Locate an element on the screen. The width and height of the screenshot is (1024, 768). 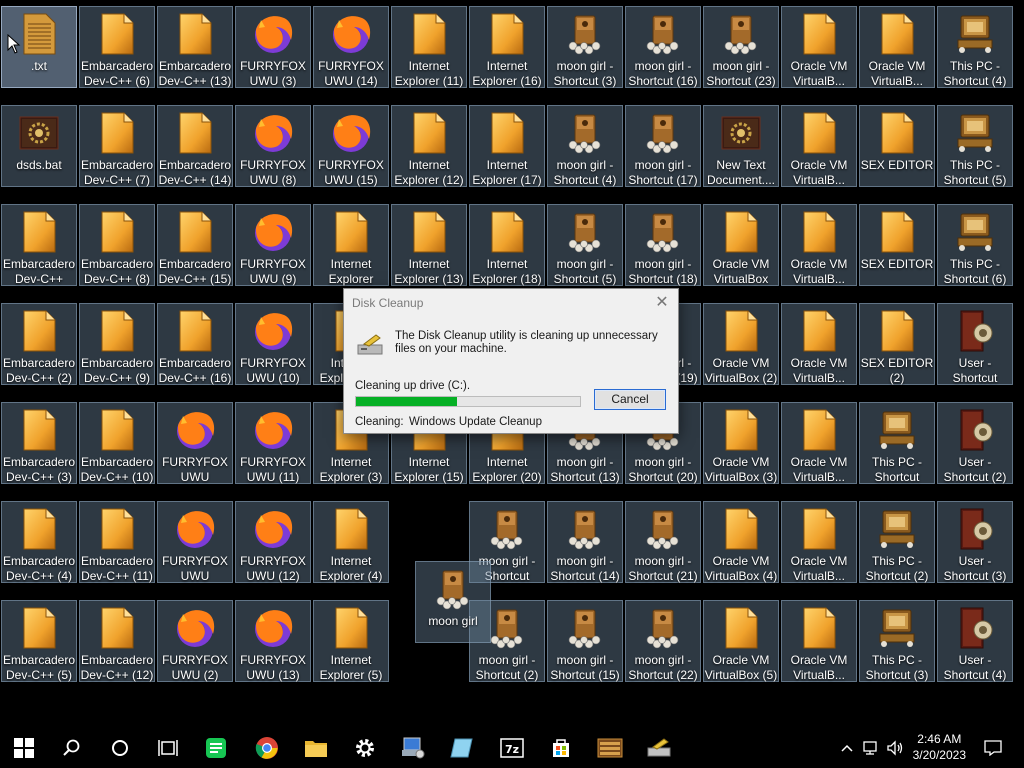
desktop-icon: FURRYFOX UWU (9) is located at coordinates (273, 245).